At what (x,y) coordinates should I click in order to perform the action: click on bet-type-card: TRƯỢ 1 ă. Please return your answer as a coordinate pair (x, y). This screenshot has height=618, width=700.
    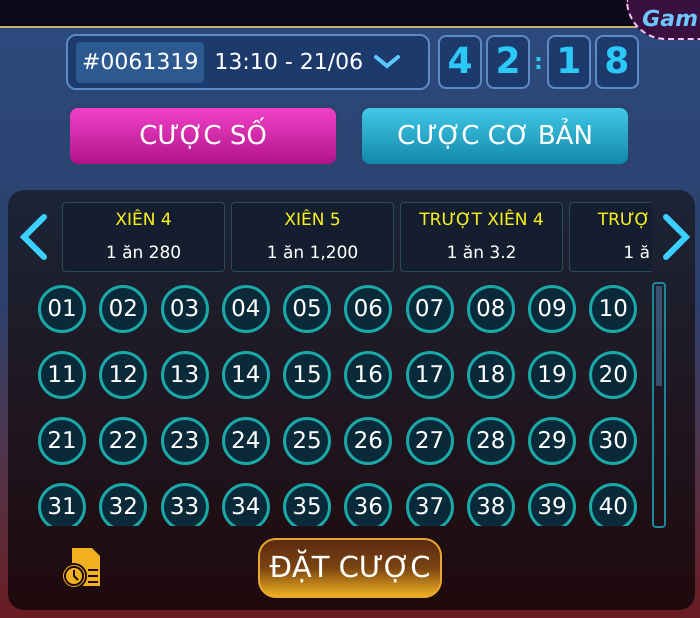
    Looking at the image, I should click on (610, 237).